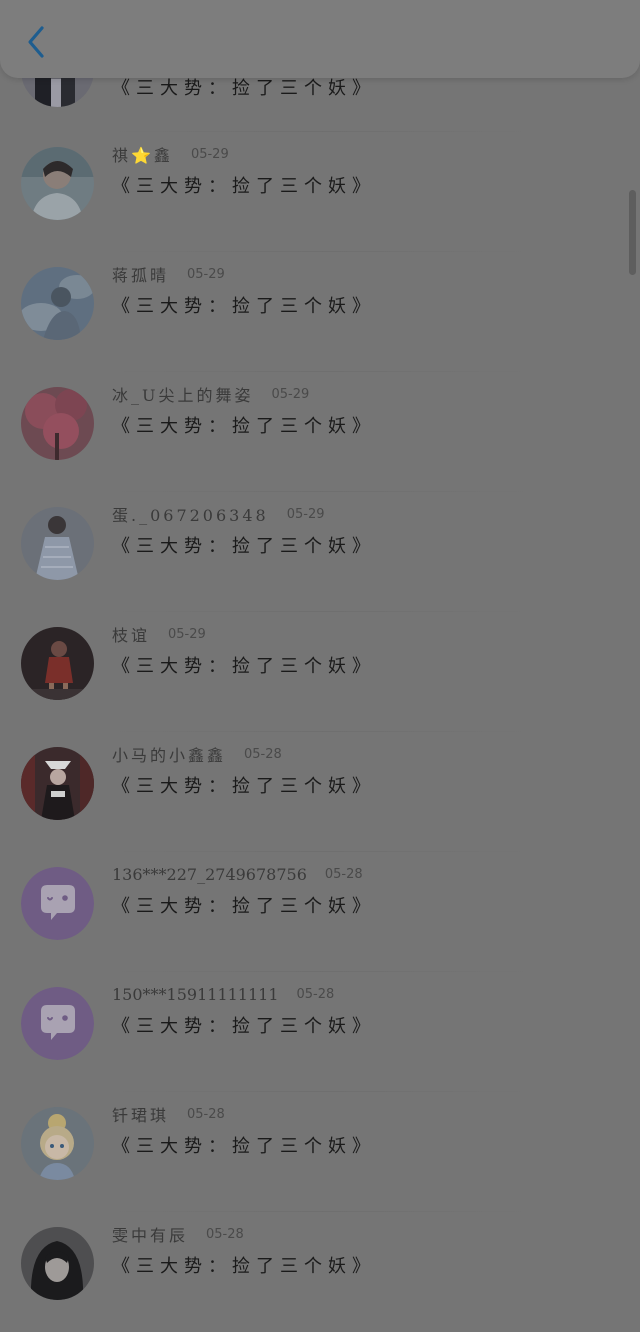 Image resolution: width=640 pixels, height=1332 pixels. What do you see at coordinates (140, 274) in the screenshot?
I see `username: 蒋孤晴` at bounding box center [140, 274].